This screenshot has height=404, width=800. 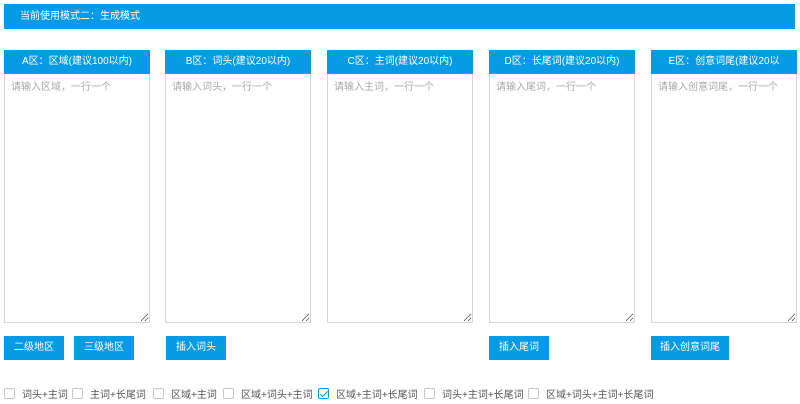 What do you see at coordinates (724, 62) in the screenshot?
I see `column-e-header: E区：创意词尾(建议20以` at bounding box center [724, 62].